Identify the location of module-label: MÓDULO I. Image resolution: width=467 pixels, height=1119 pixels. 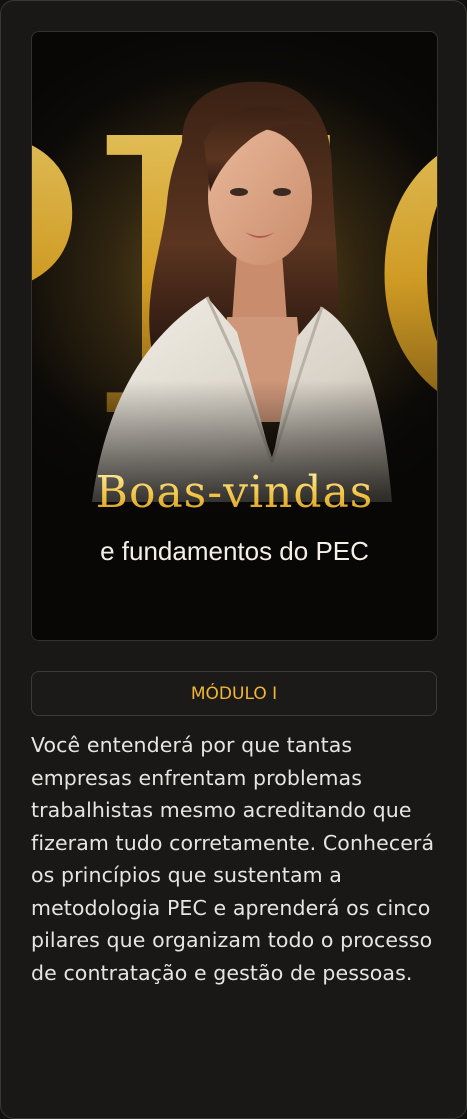
(234, 693).